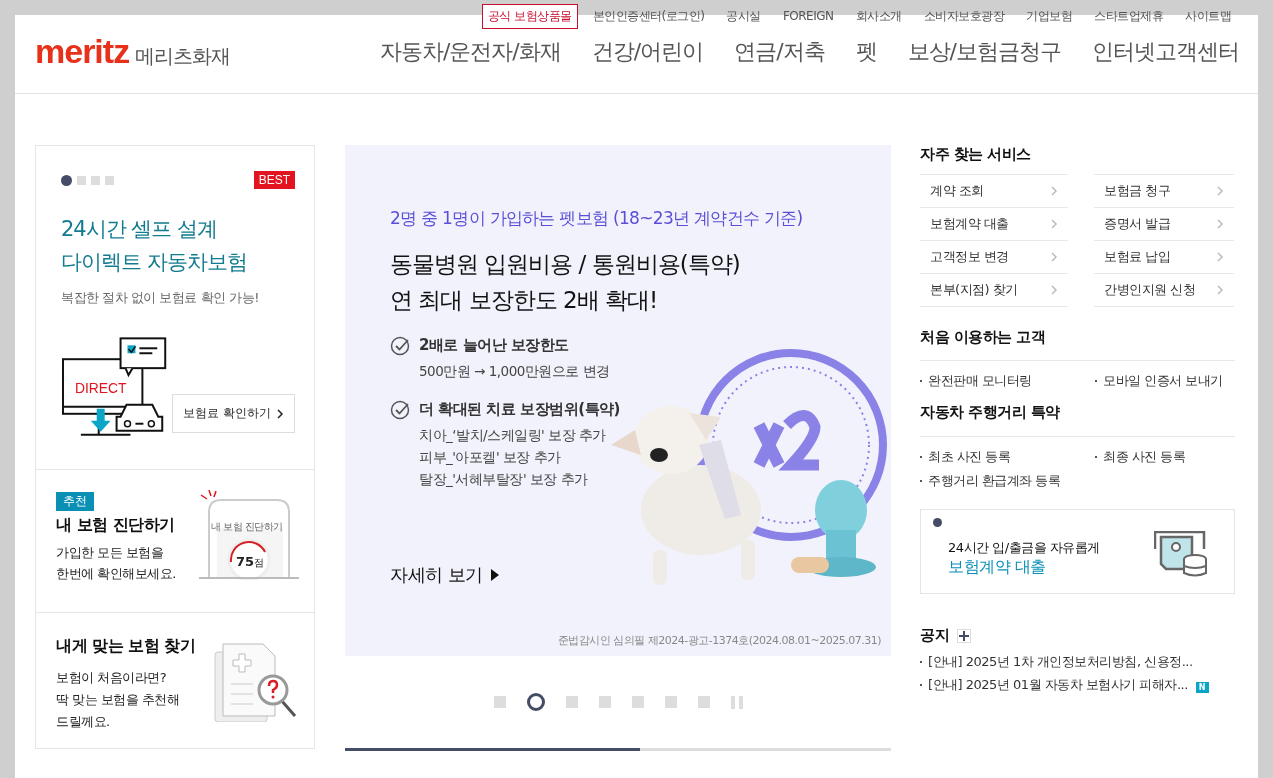 This screenshot has width=1273, height=778. I want to click on utility-link: 공식 보험상품몰, so click(529, 16).